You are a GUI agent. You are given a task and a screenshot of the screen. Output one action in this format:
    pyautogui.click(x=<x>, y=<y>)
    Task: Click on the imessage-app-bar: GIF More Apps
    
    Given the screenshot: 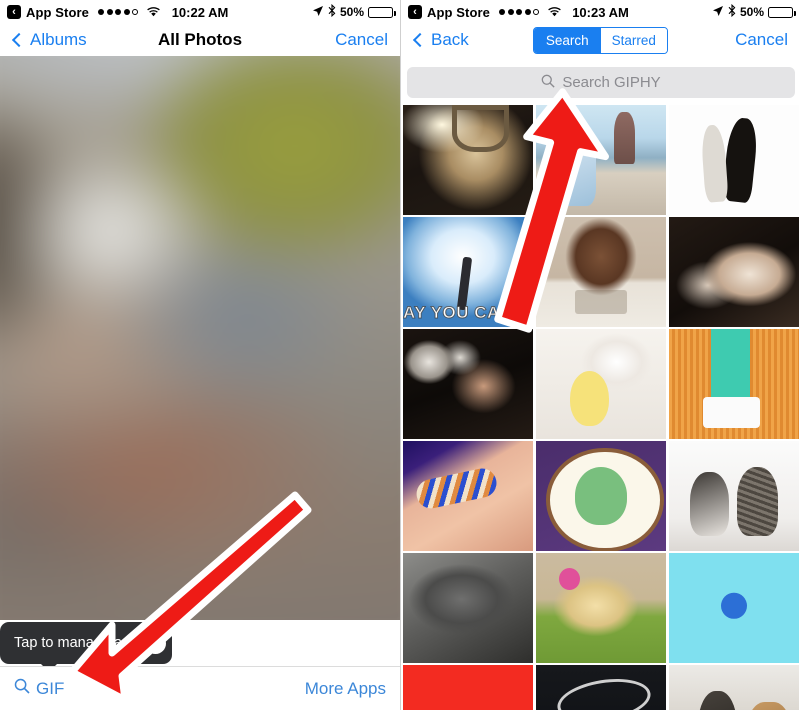 What is the action you would take?
    pyautogui.click(x=200, y=688)
    